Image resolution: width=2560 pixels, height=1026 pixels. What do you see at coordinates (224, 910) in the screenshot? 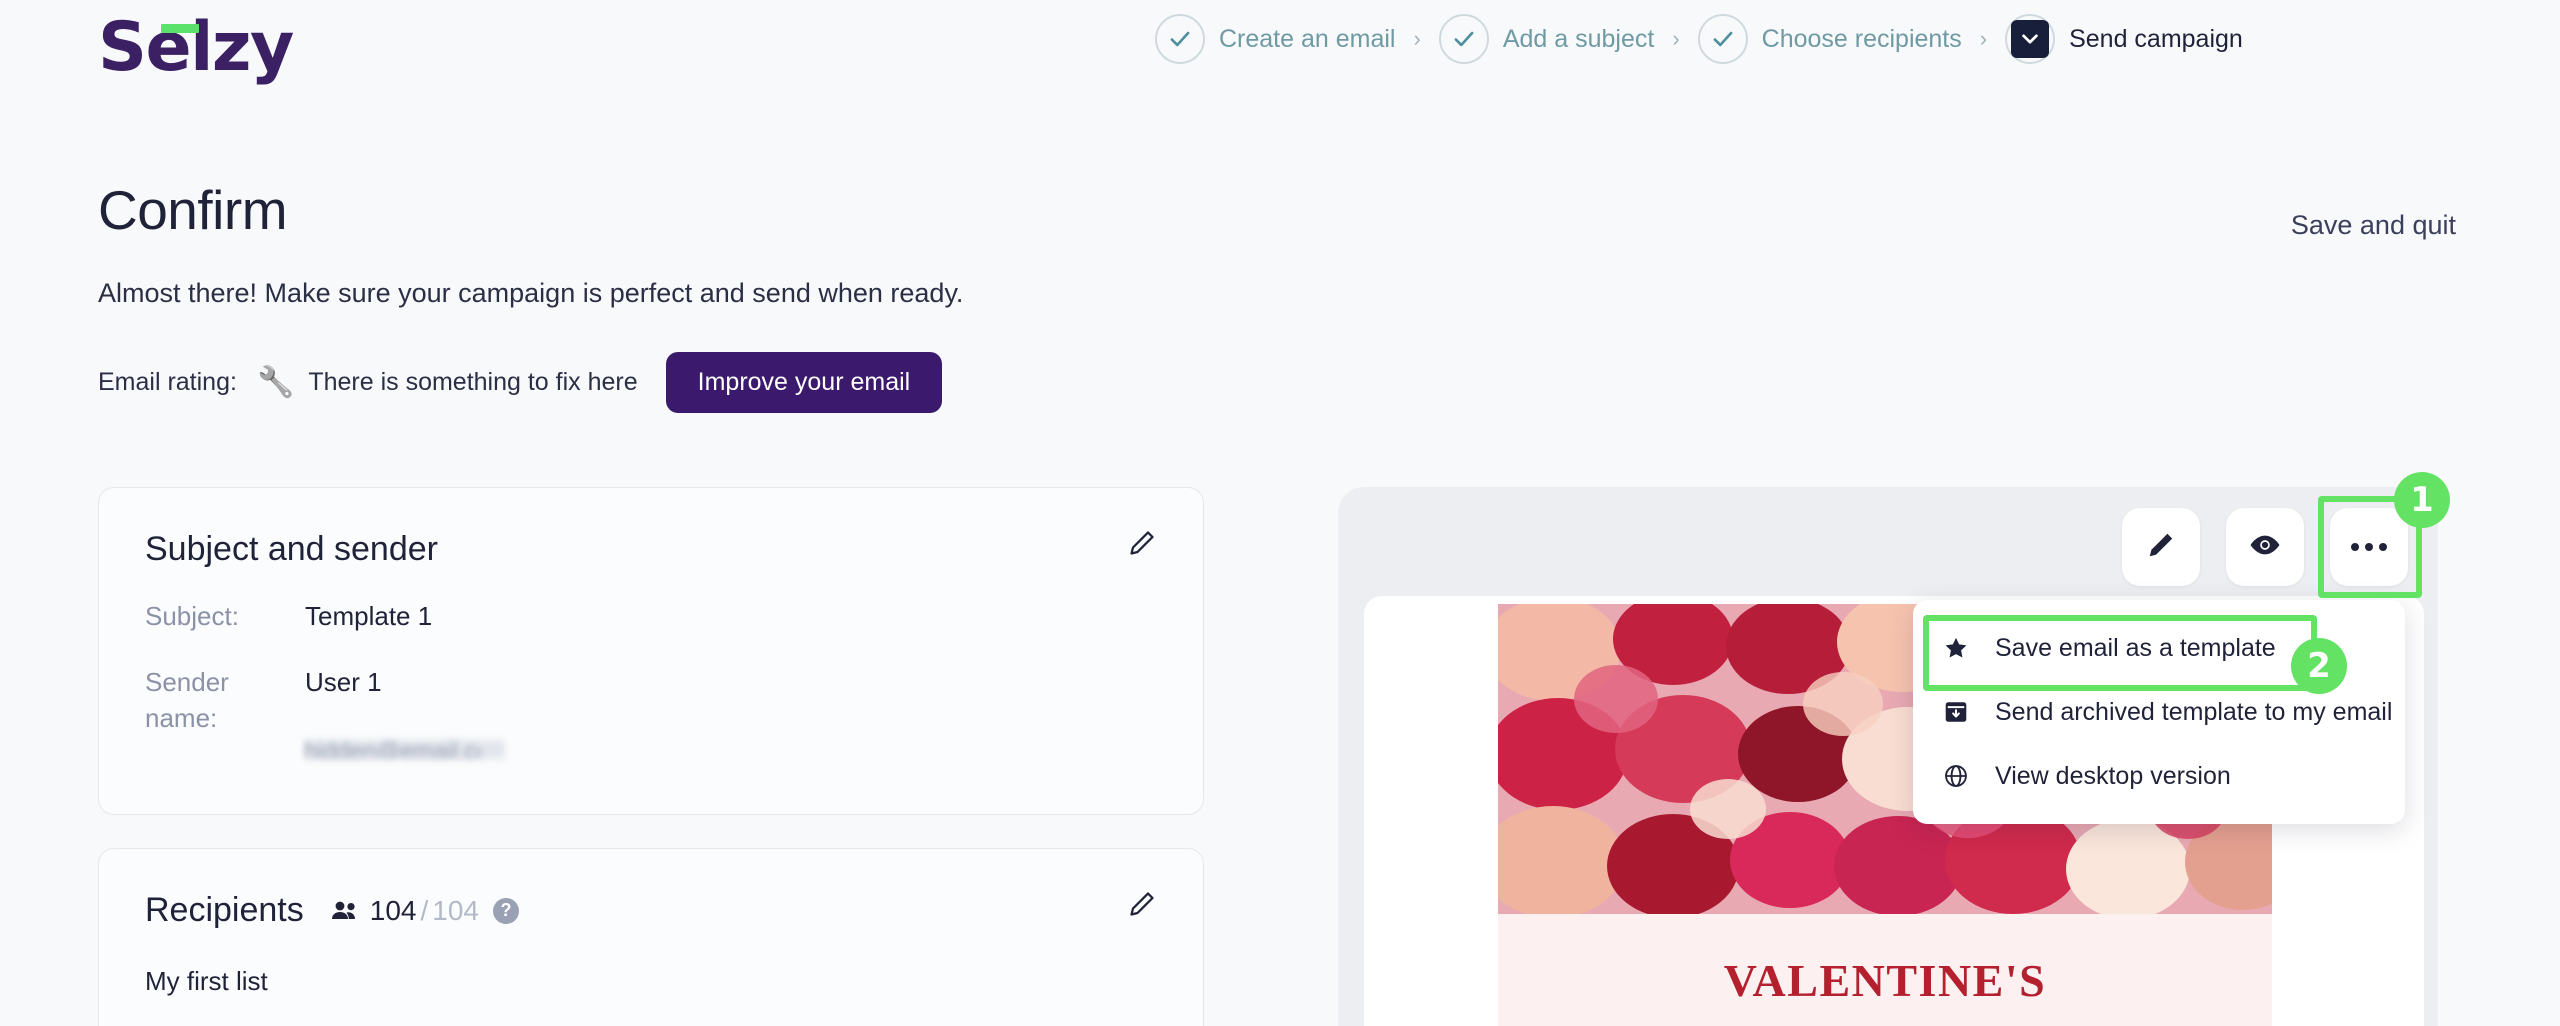
I see `card-title: Recipients` at bounding box center [224, 910].